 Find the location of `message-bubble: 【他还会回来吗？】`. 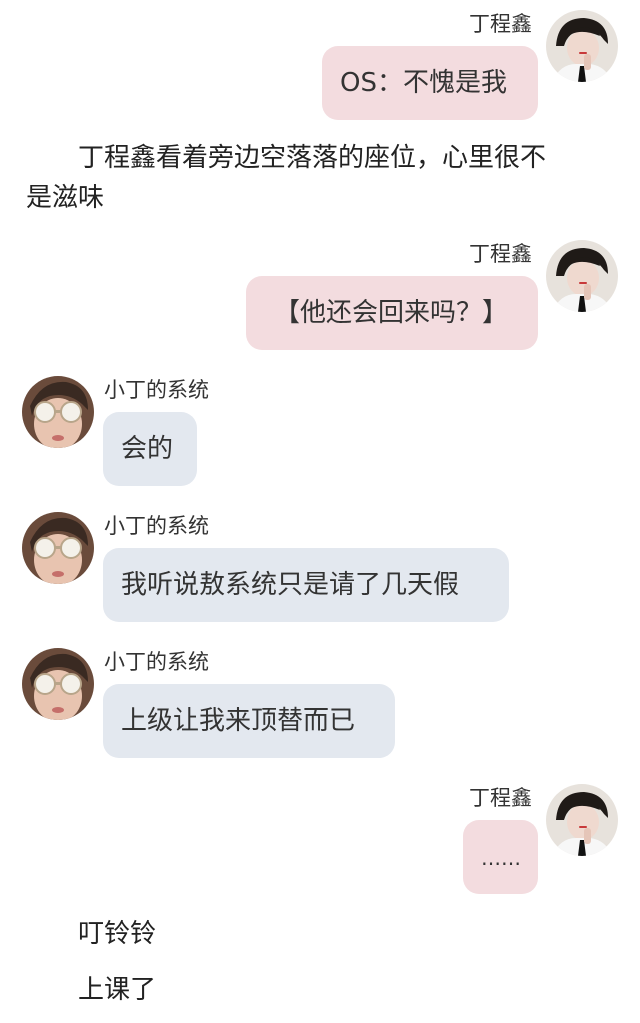

message-bubble: 【他还会回来吗？】 is located at coordinates (392, 313).